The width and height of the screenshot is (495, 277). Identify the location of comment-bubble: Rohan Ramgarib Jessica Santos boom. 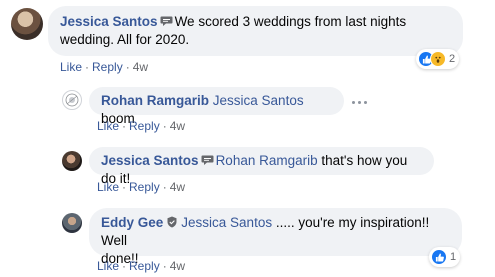
(216, 106).